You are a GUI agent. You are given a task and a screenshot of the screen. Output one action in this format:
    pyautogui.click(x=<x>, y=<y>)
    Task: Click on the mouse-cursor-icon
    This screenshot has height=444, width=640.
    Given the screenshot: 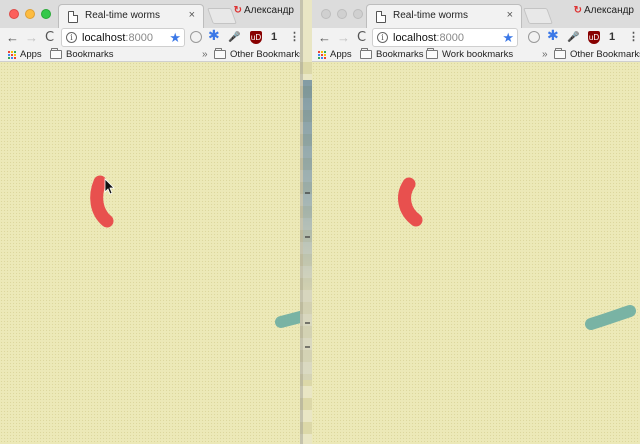 What is the action you would take?
    pyautogui.click(x=109, y=186)
    